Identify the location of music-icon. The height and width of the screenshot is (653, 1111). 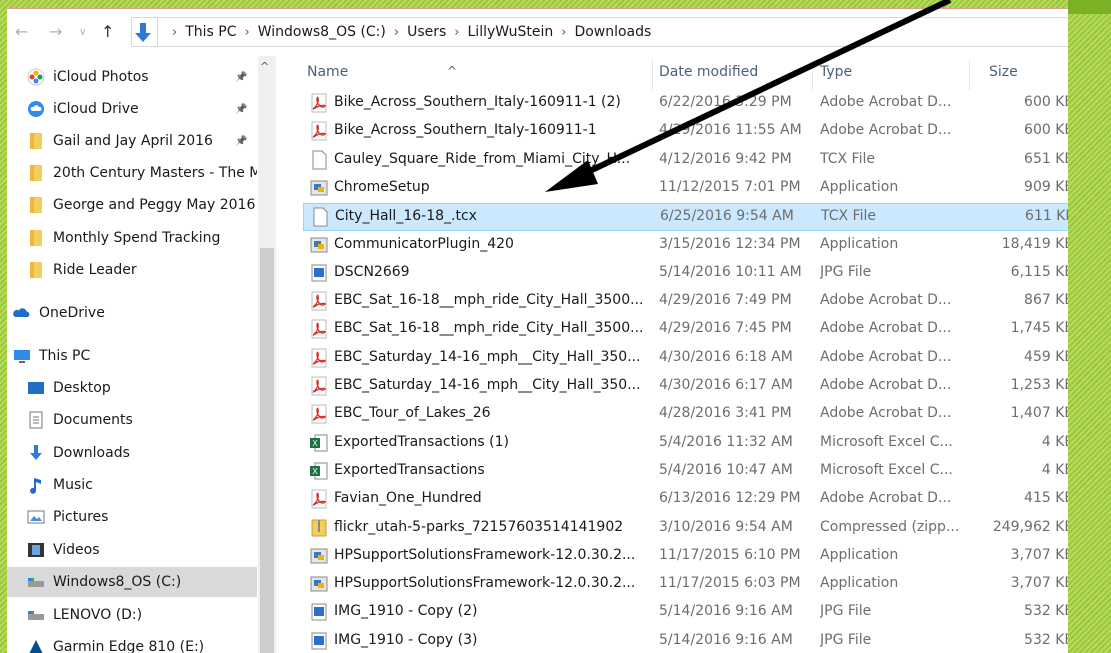
(36, 485).